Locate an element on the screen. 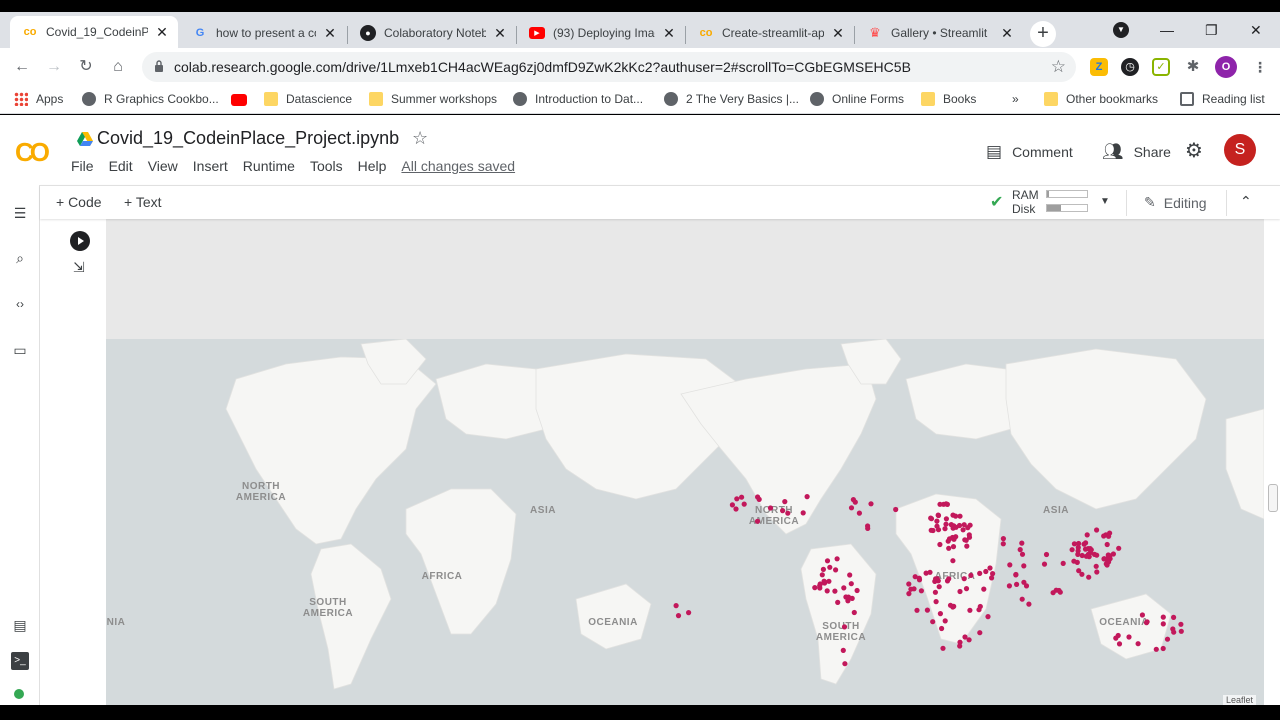 The height and width of the screenshot is (720, 1280). star-icon: ☆ is located at coordinates (420, 138).